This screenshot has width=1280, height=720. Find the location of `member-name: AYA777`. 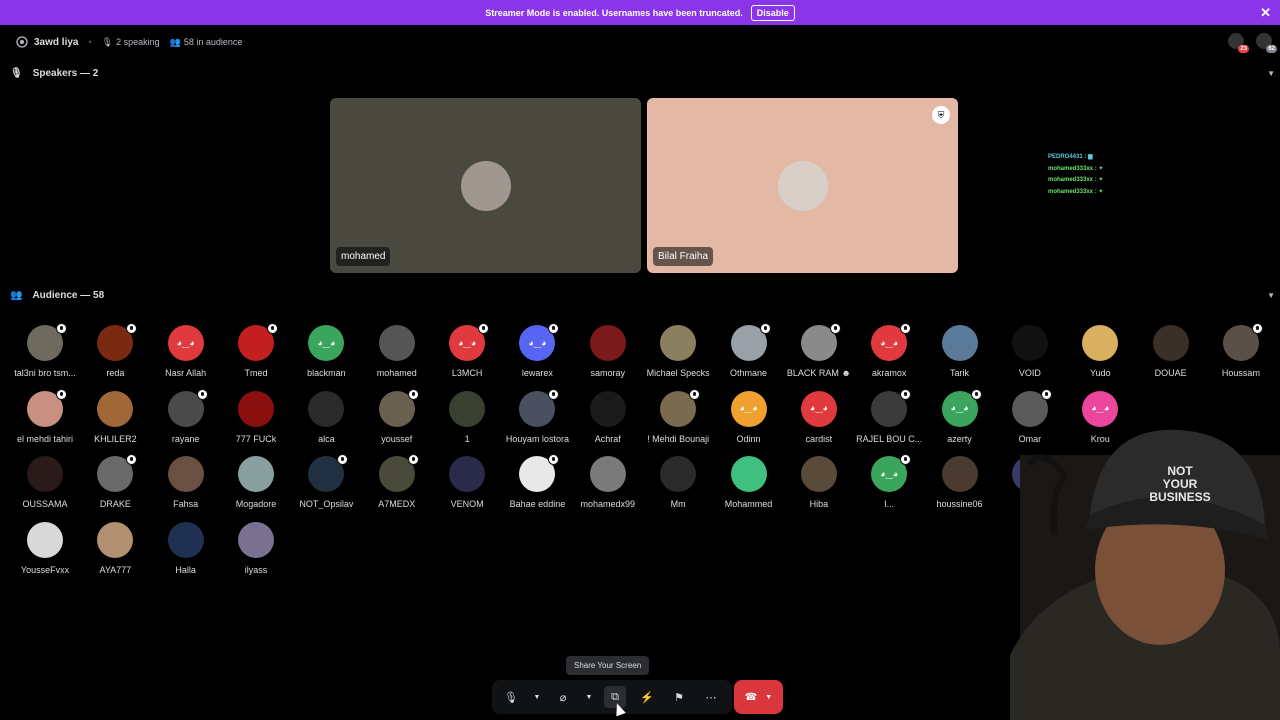

member-name: AYA777 is located at coordinates (115, 570).